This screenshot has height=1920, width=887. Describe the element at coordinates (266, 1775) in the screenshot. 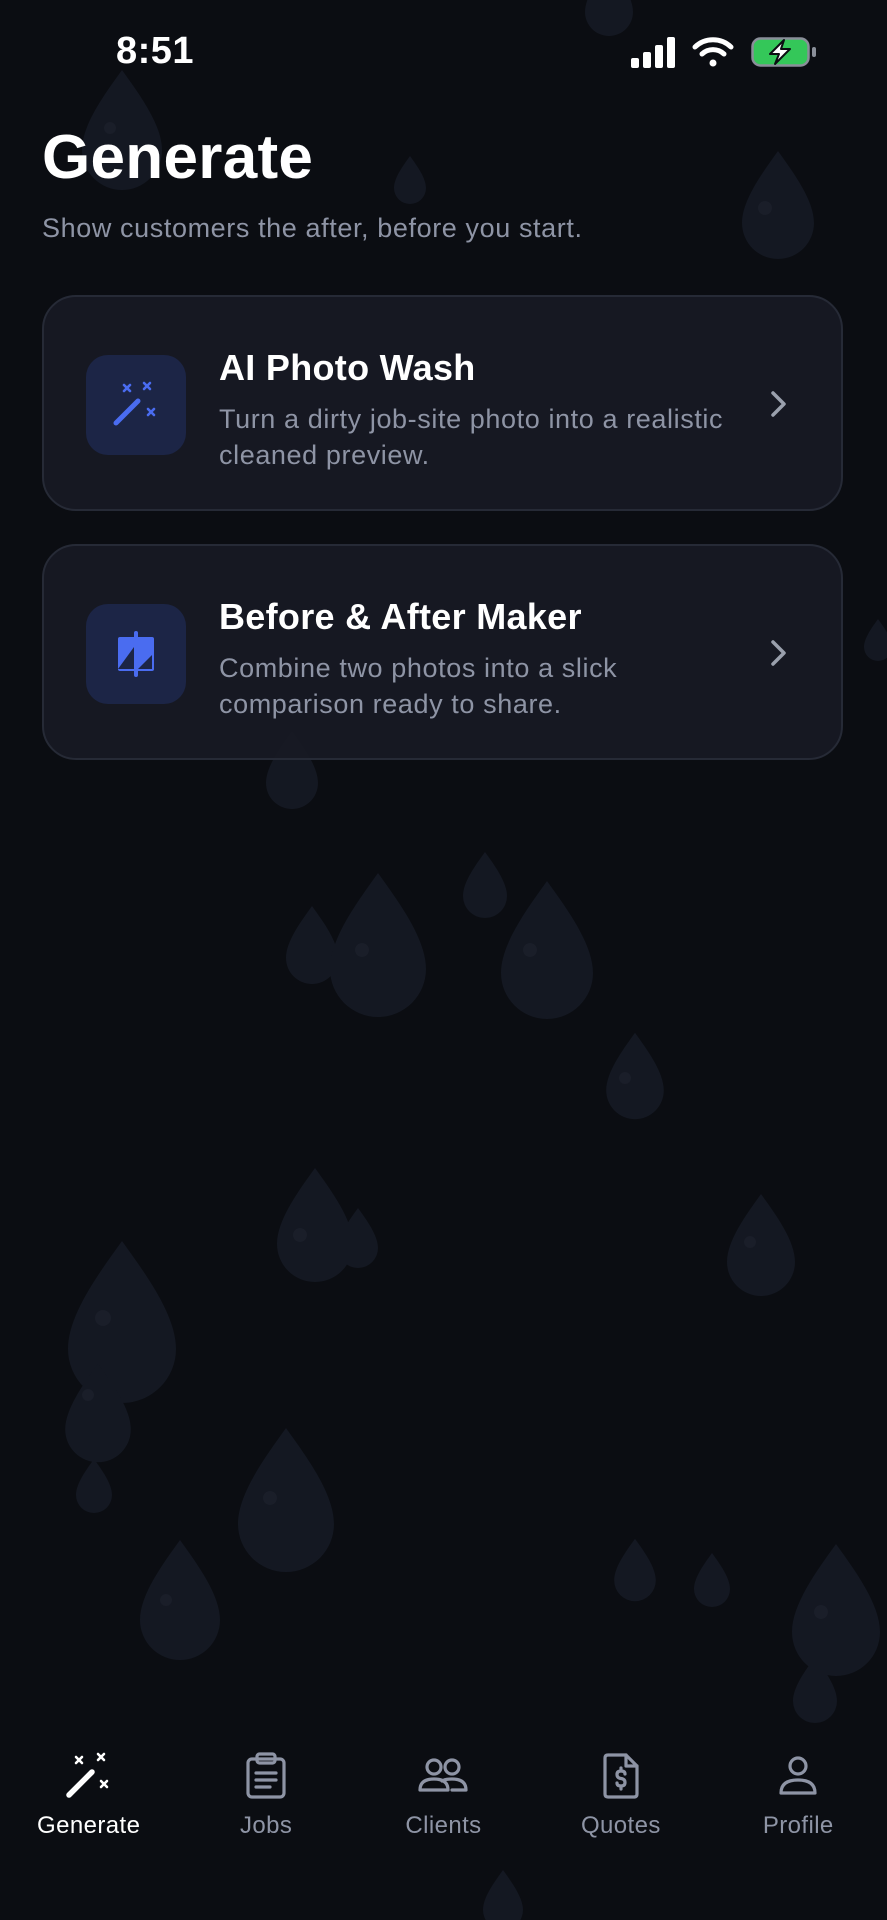

I see `clipboard-icon` at that location.